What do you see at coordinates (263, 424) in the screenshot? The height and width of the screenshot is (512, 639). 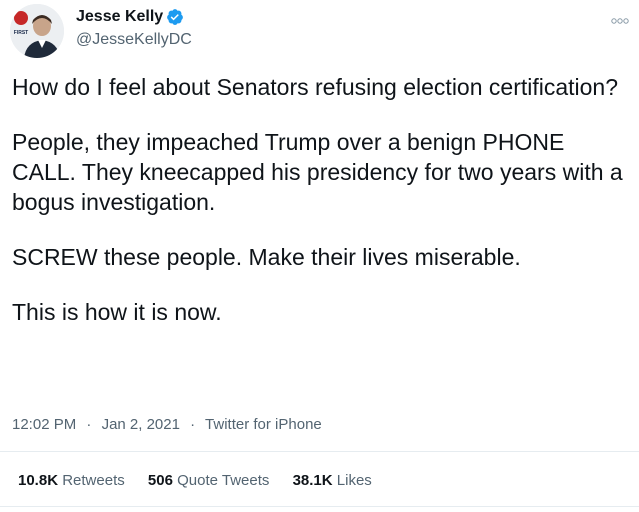 I see `tweet-source: Twitter for iPhone` at bounding box center [263, 424].